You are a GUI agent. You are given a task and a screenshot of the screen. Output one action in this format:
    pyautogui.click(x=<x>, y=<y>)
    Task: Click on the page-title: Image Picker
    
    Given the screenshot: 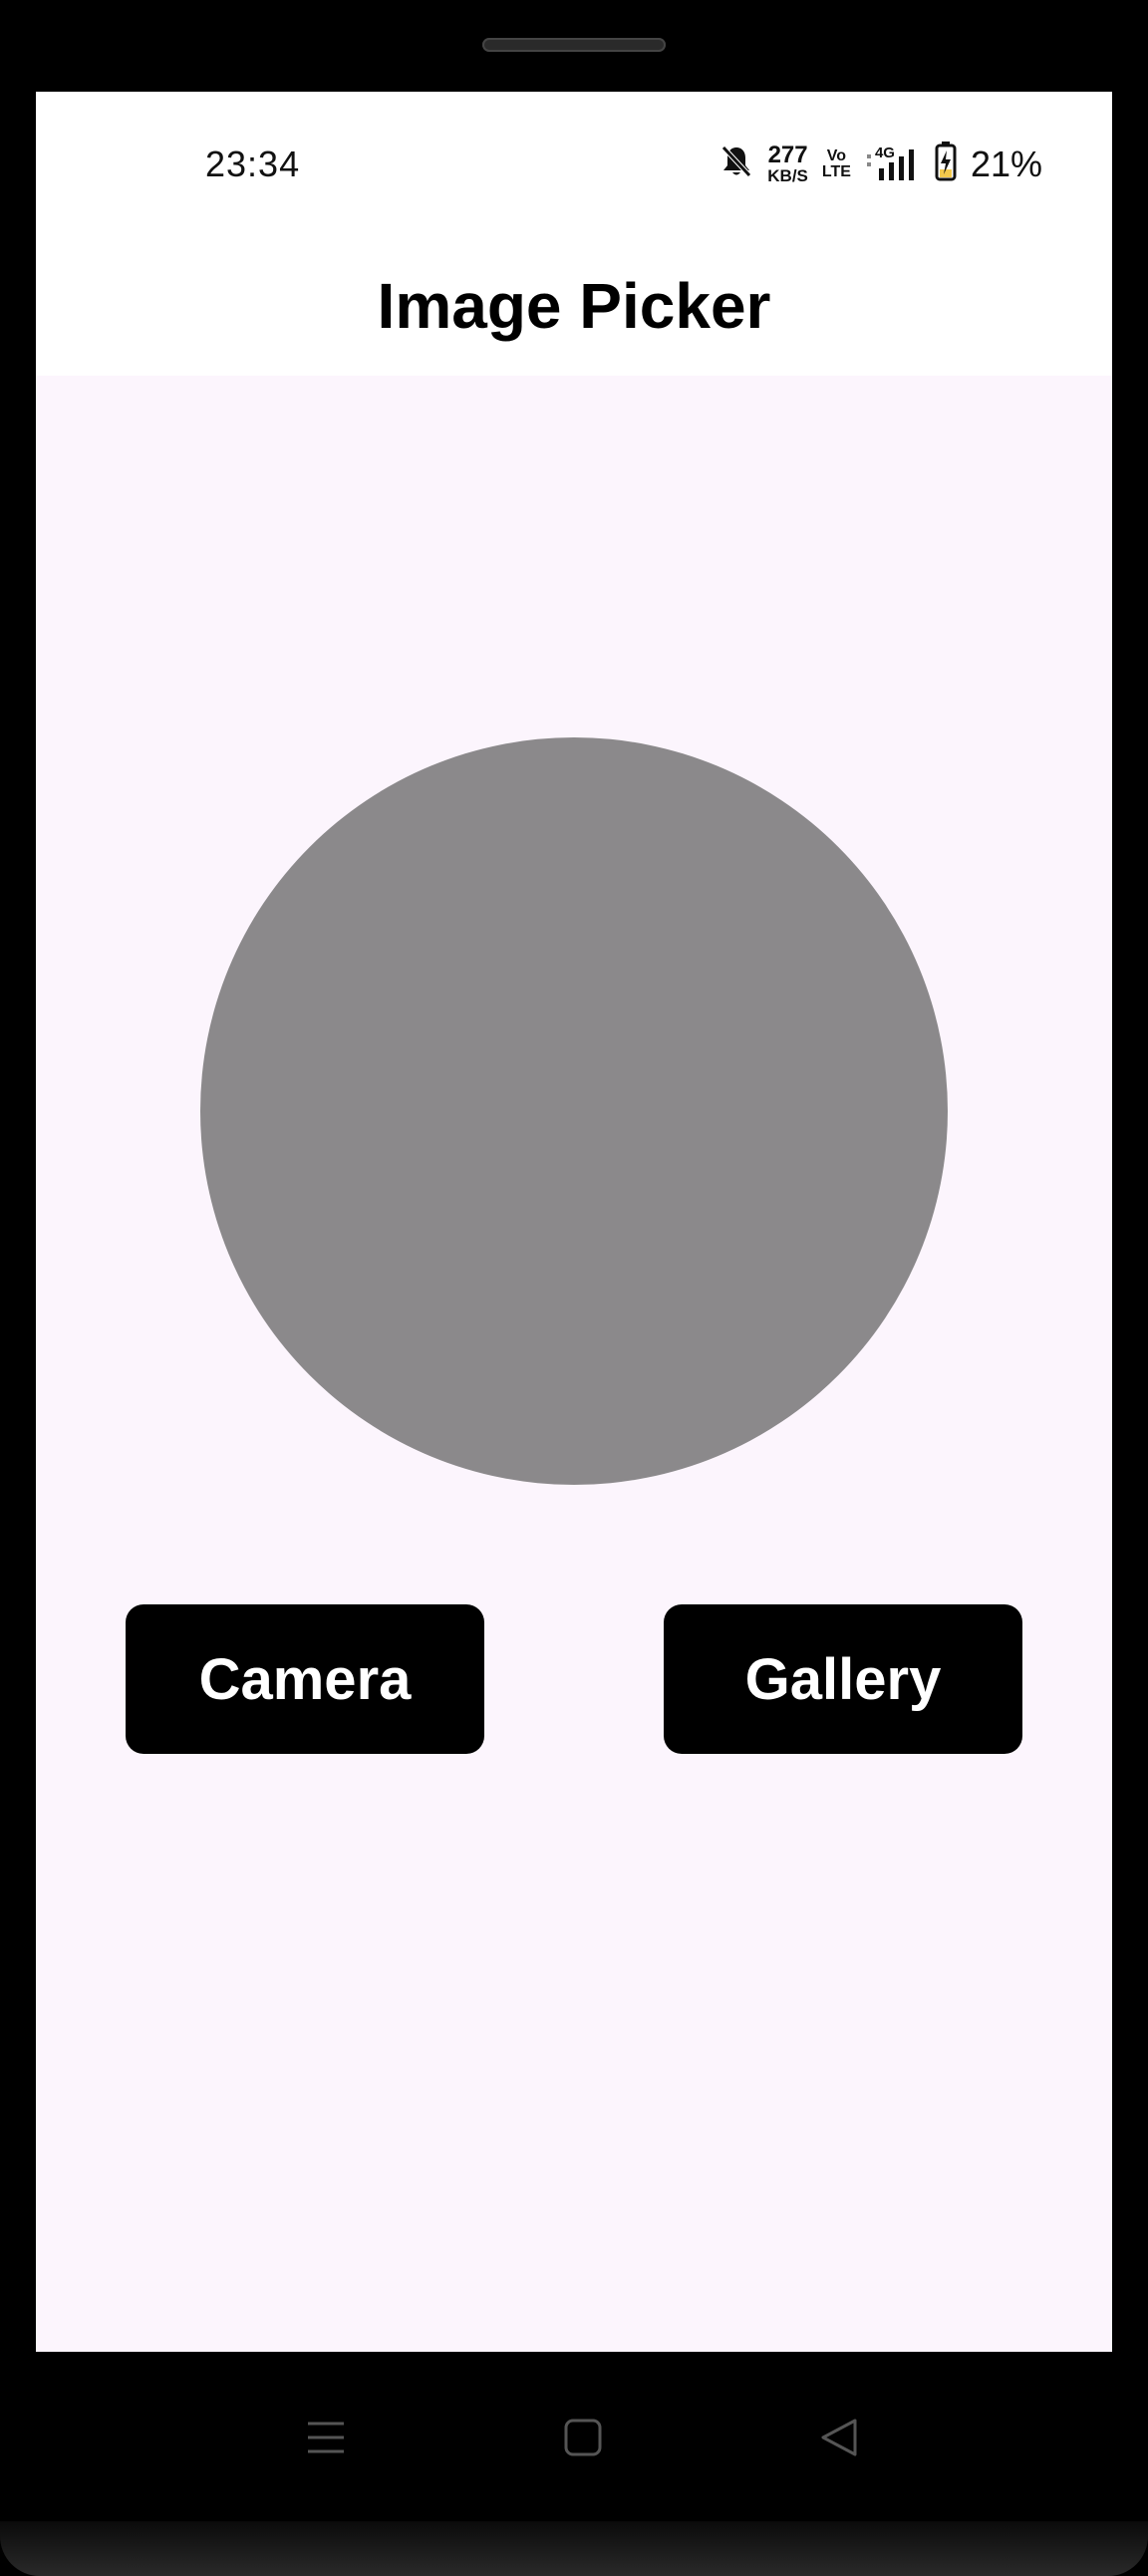 What is the action you would take?
    pyautogui.click(x=574, y=306)
    